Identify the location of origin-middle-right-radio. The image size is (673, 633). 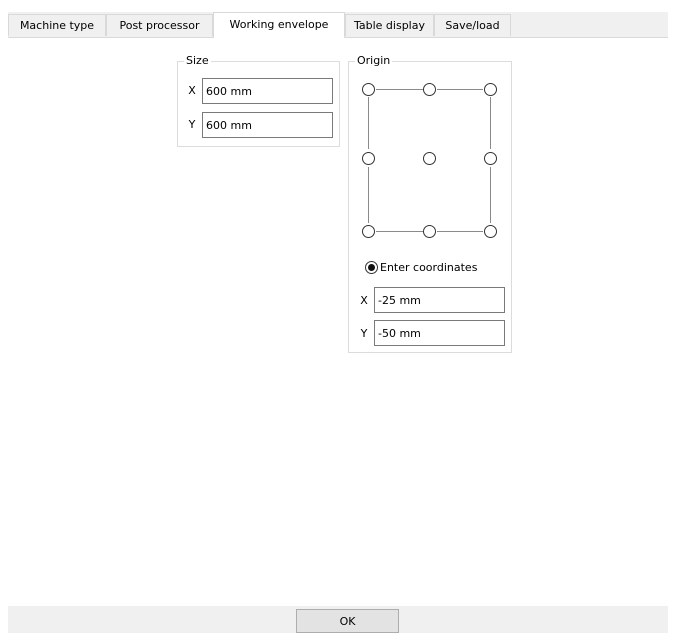
(490, 158).